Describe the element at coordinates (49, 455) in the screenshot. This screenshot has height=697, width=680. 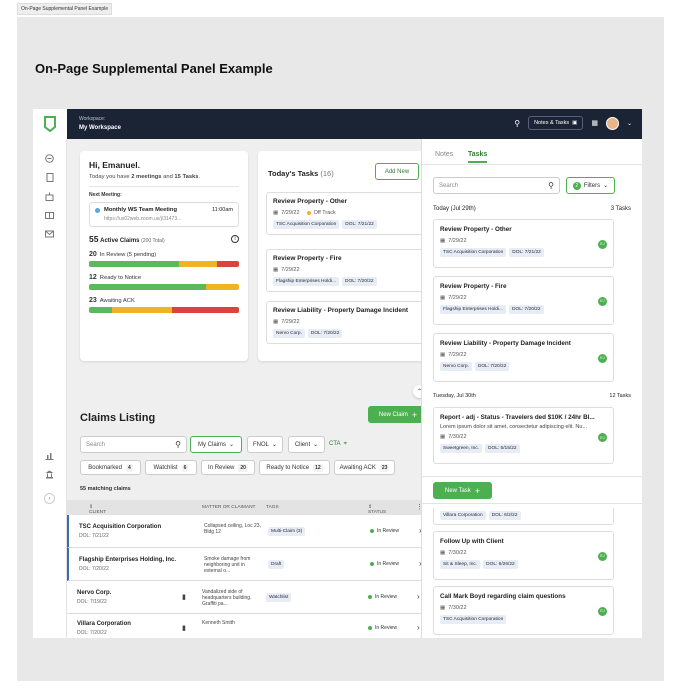
I see `chart-icon` at that location.